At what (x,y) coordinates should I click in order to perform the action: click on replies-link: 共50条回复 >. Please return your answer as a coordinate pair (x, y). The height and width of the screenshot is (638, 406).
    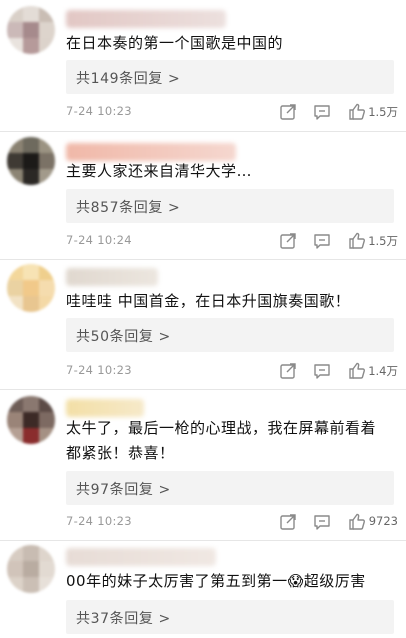
    Looking at the image, I should click on (230, 335).